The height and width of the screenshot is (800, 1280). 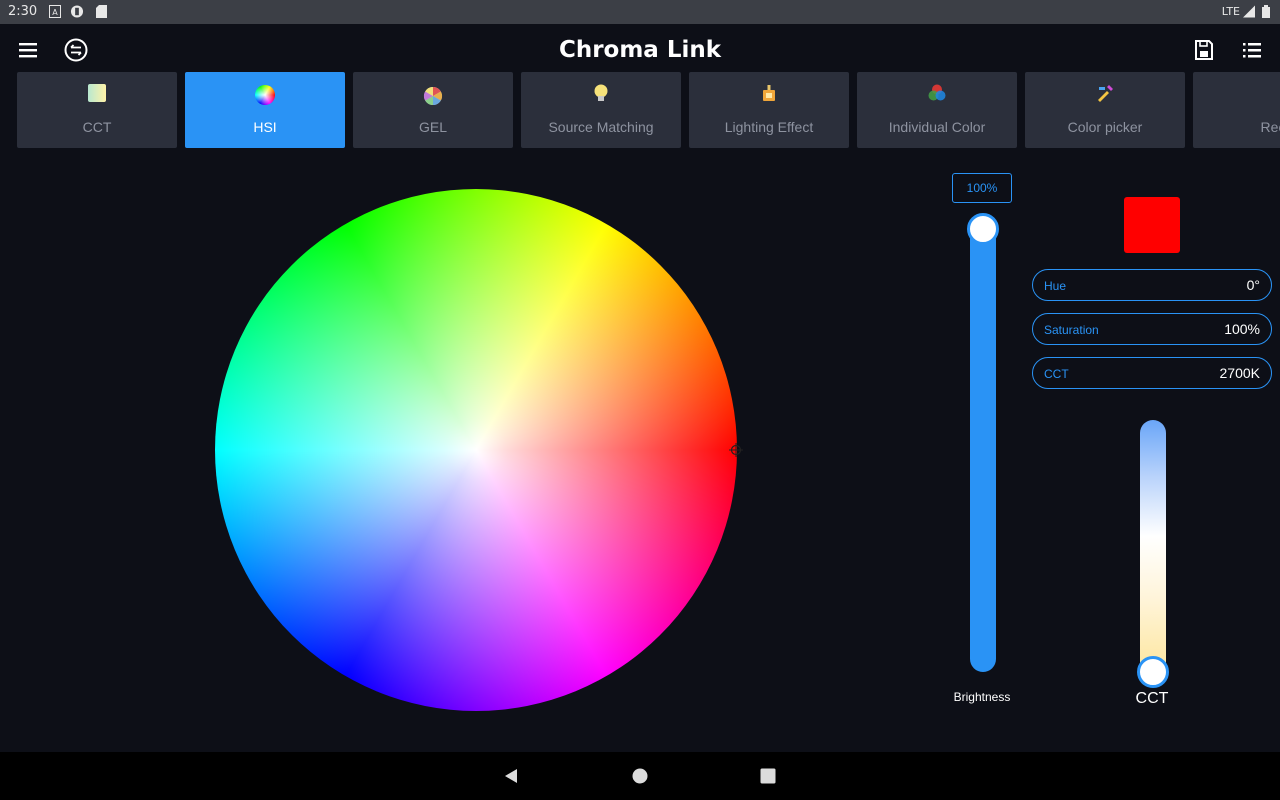 What do you see at coordinates (983, 229) in the screenshot?
I see `brightness-slider-thumb` at bounding box center [983, 229].